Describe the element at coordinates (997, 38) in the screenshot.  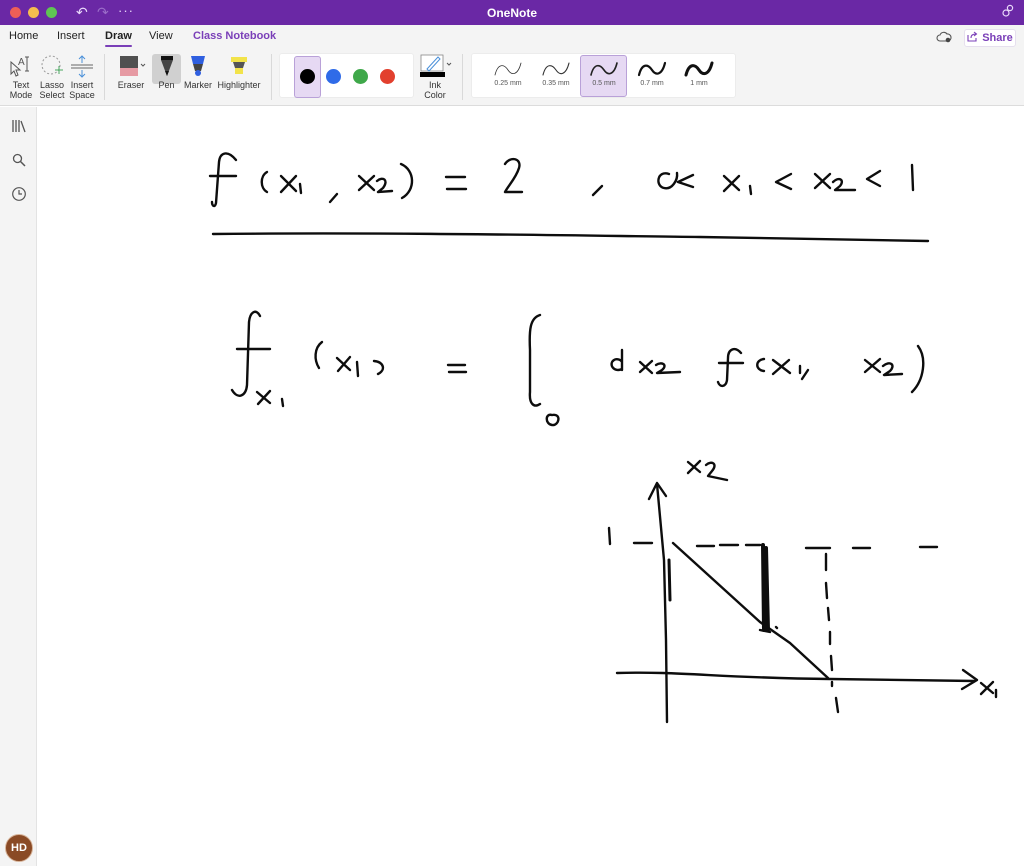
I see `share-label: Share` at that location.